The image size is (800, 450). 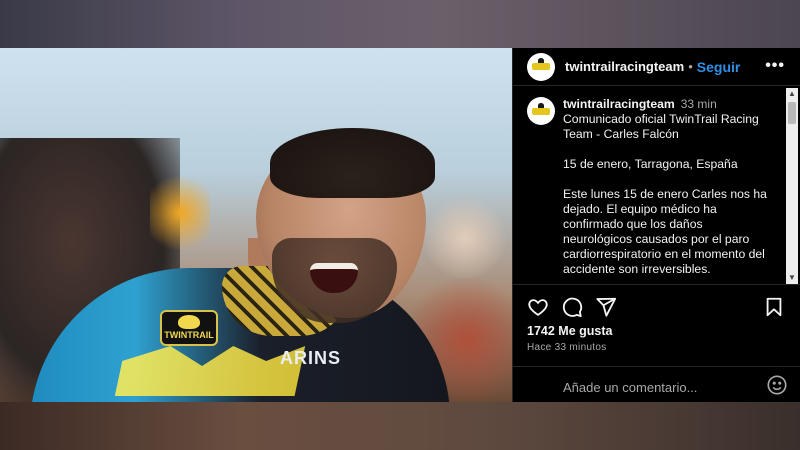 I want to click on caption-line: accidente son irreversibles., so click(x=637, y=269).